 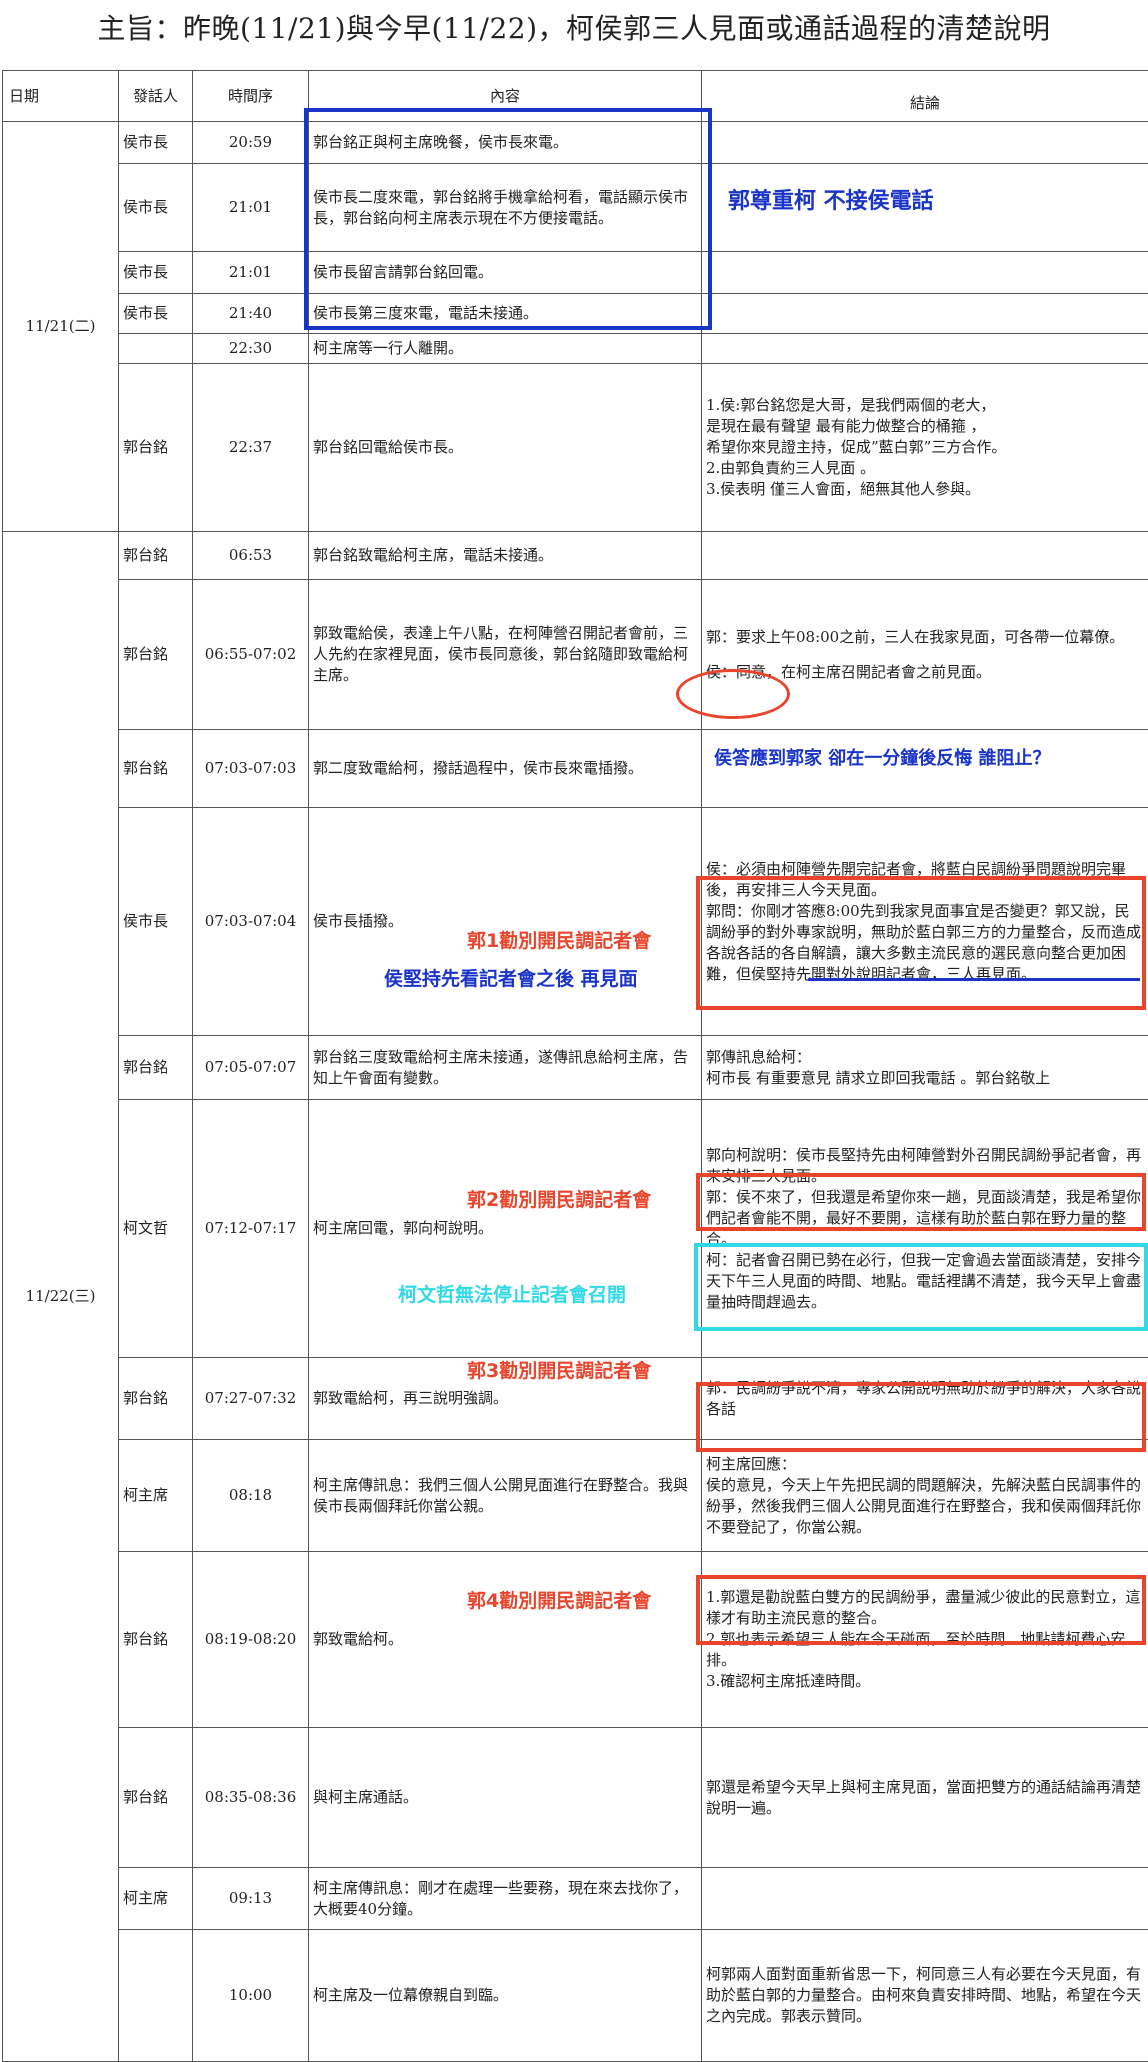 What do you see at coordinates (251, 349) in the screenshot?
I see `time-cell: 22:30` at bounding box center [251, 349].